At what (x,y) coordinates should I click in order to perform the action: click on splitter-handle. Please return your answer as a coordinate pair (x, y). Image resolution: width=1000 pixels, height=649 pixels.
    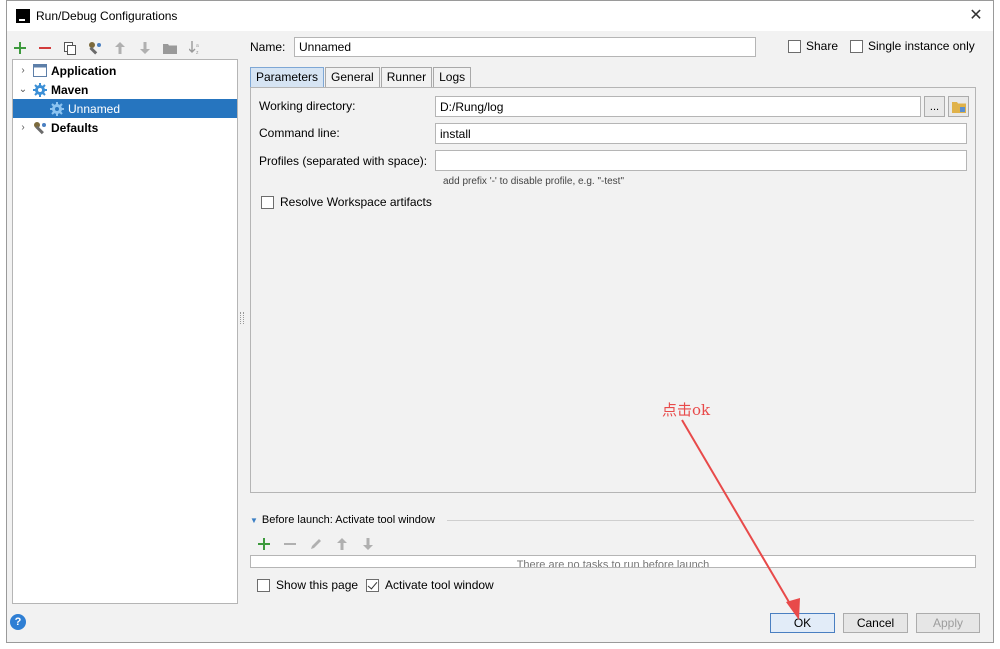
    Looking at the image, I should click on (242, 318).